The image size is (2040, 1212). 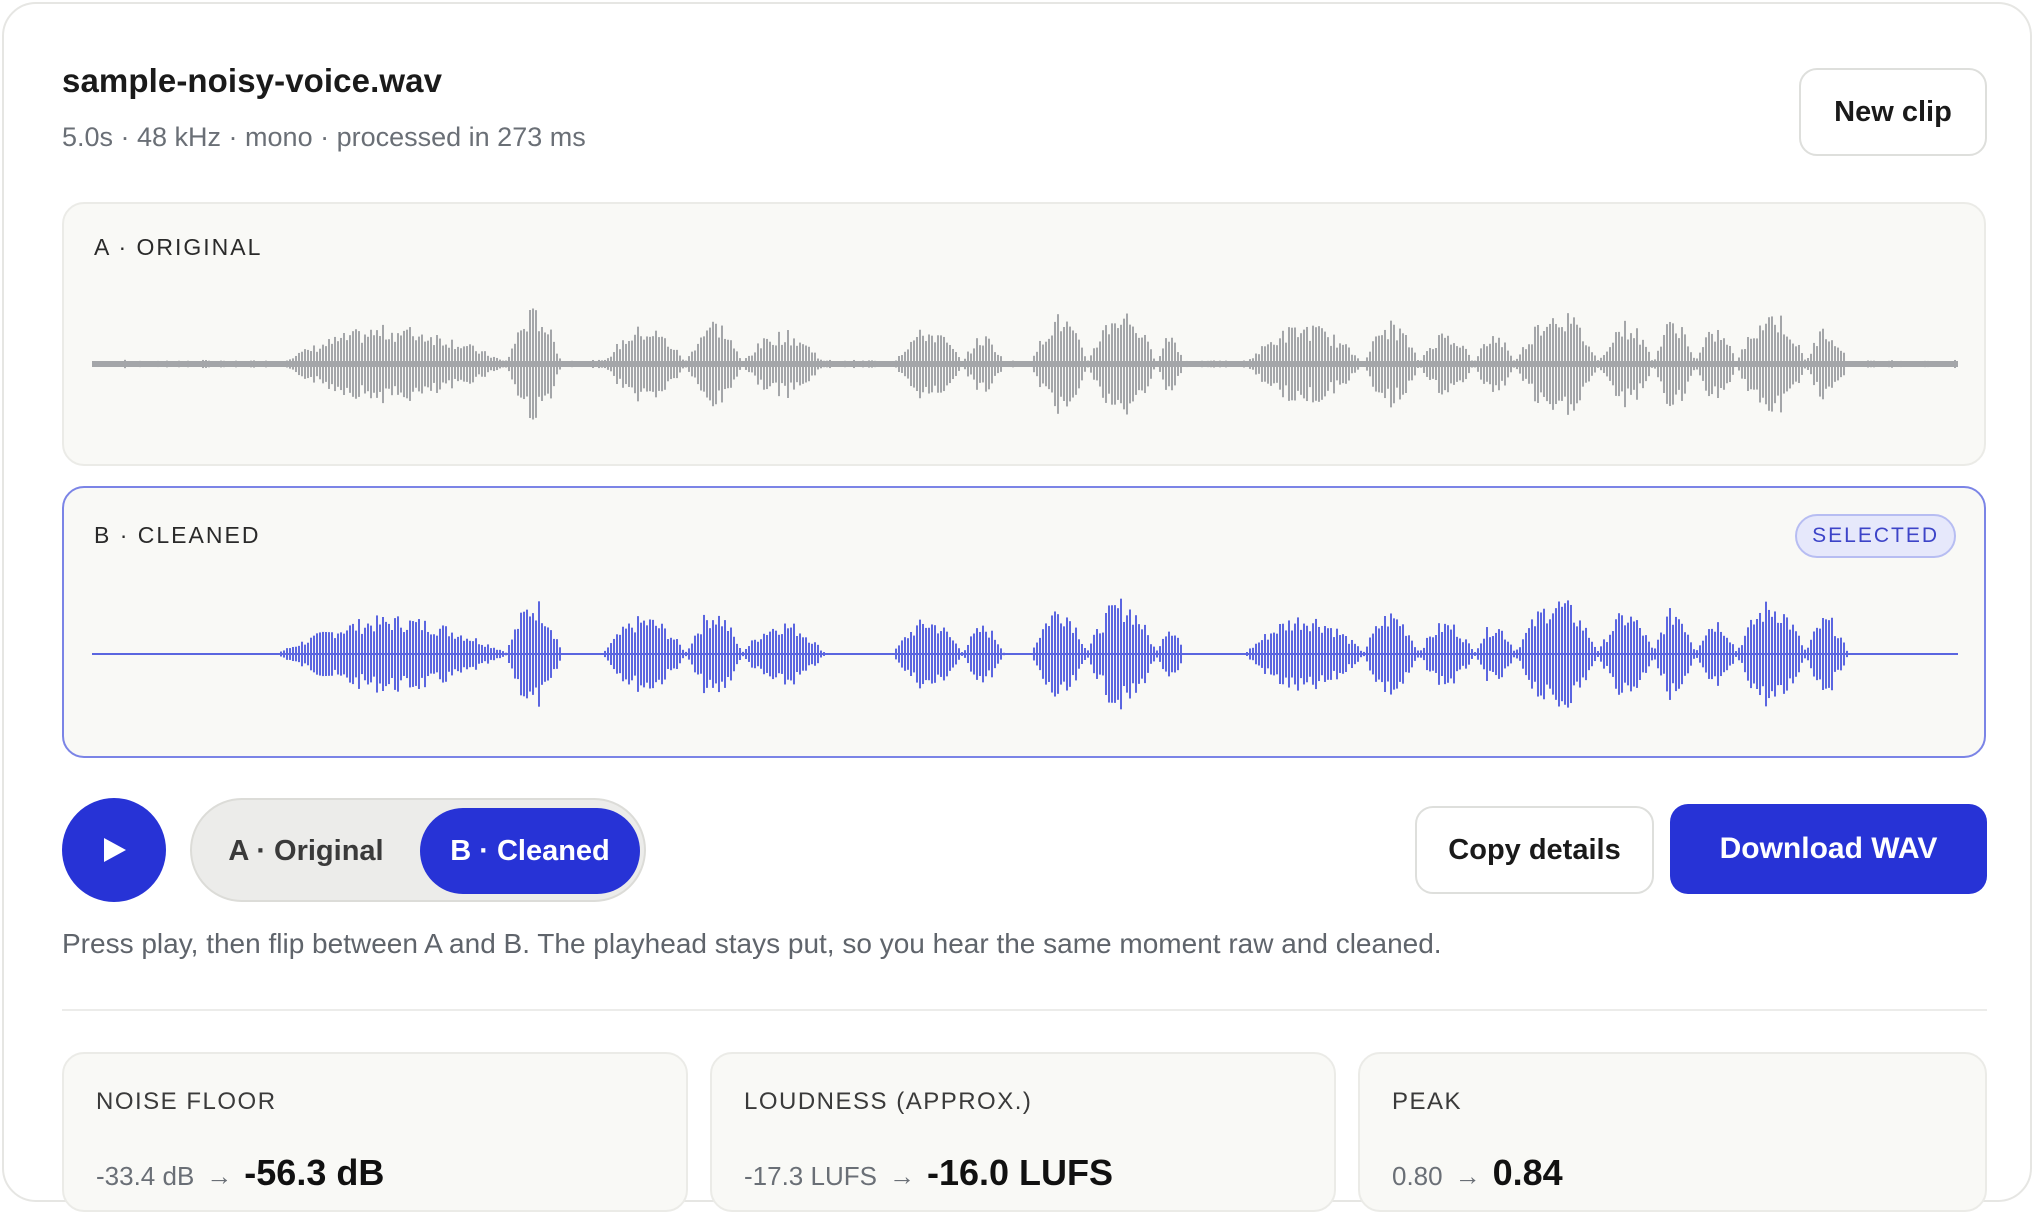 What do you see at coordinates (530, 851) in the screenshot?
I see `toggle-option-cleaned: B · Cleaned` at bounding box center [530, 851].